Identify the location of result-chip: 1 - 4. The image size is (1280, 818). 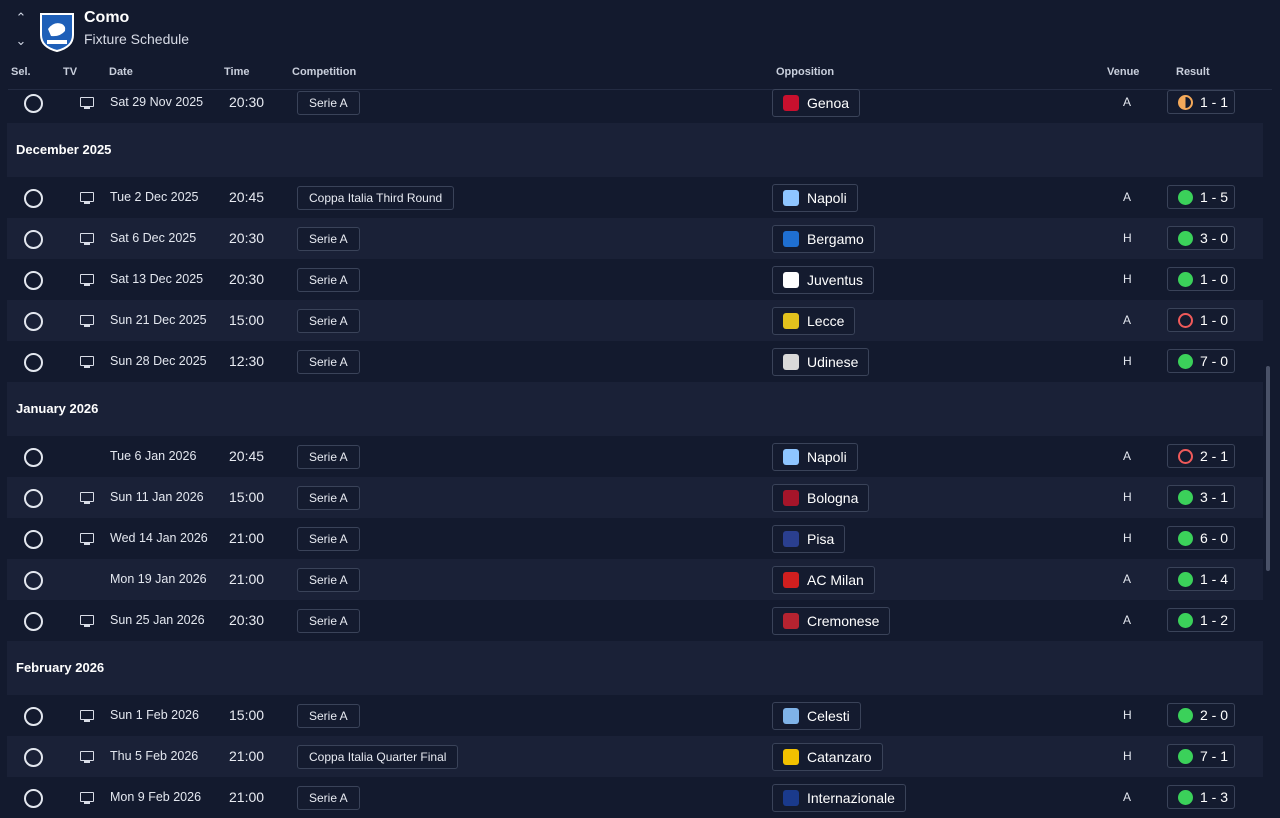
(1201, 579).